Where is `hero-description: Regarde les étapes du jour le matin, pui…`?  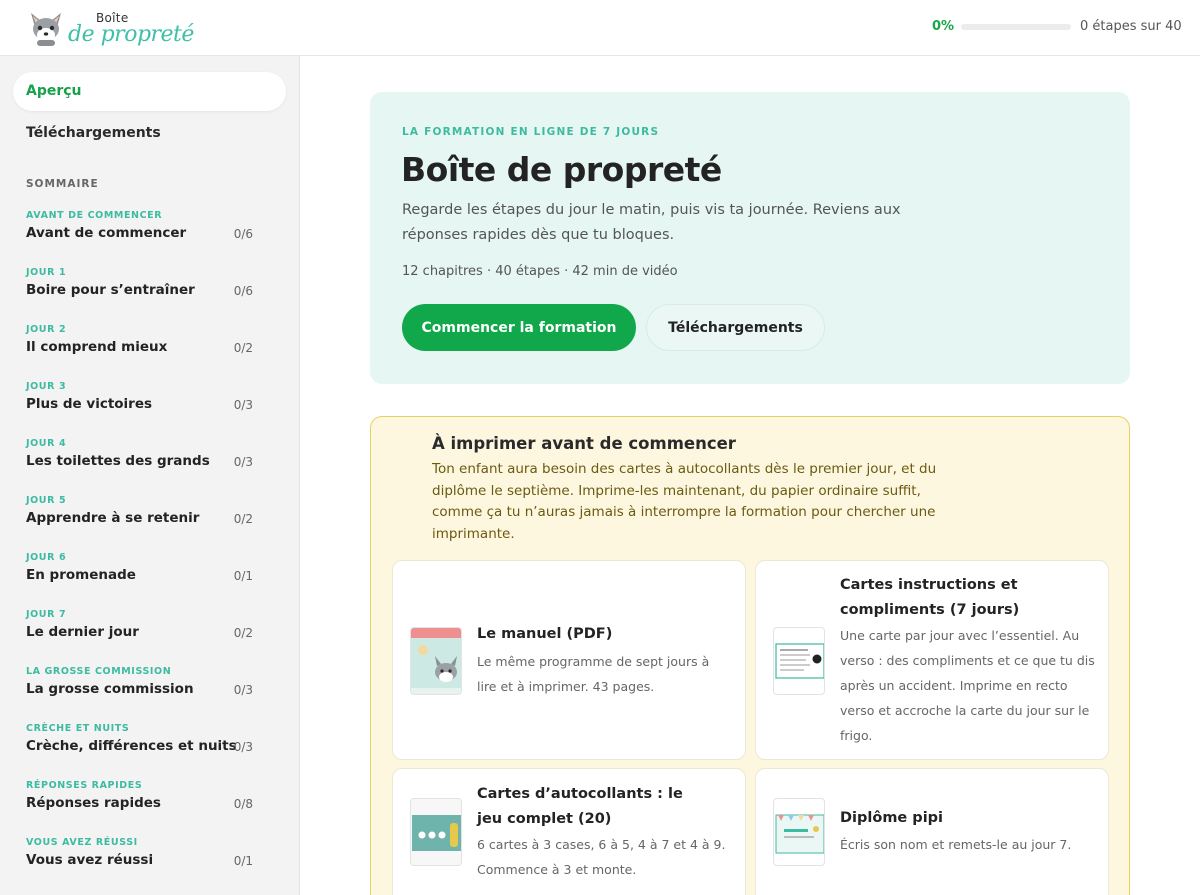
hero-description: Regarde les étapes du jour le matin, pui… is located at coordinates (651, 222).